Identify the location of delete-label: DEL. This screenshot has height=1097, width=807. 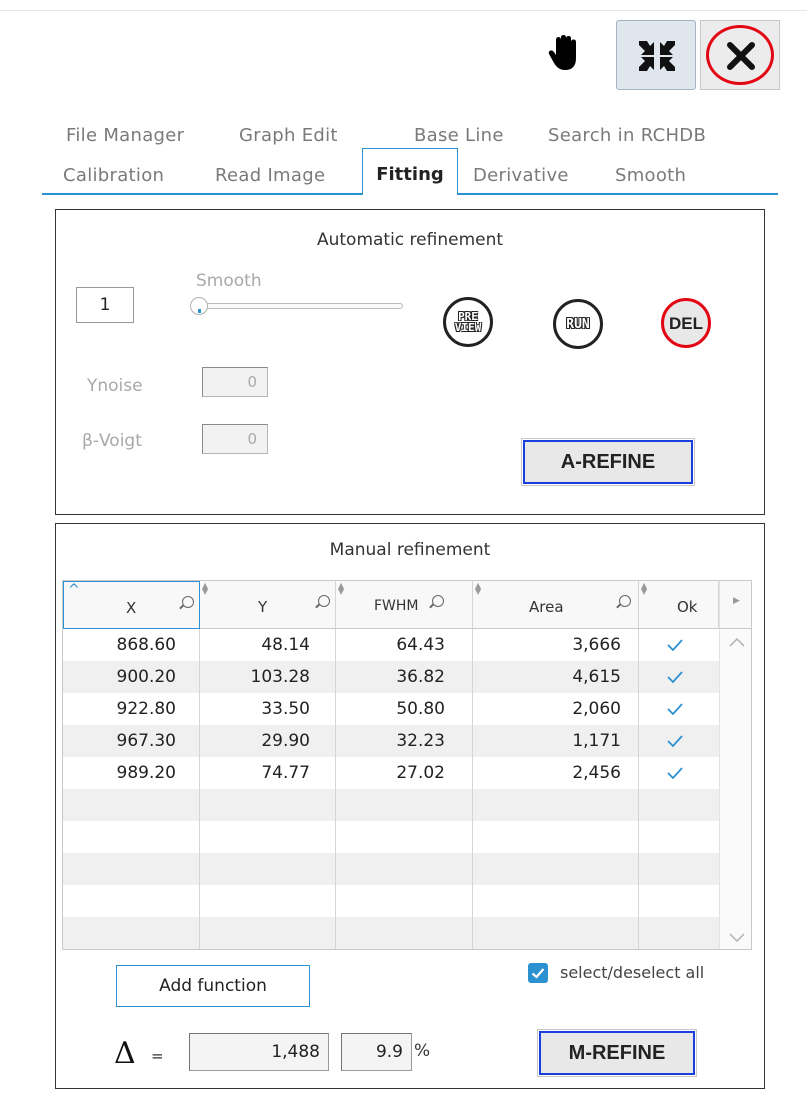
(686, 323).